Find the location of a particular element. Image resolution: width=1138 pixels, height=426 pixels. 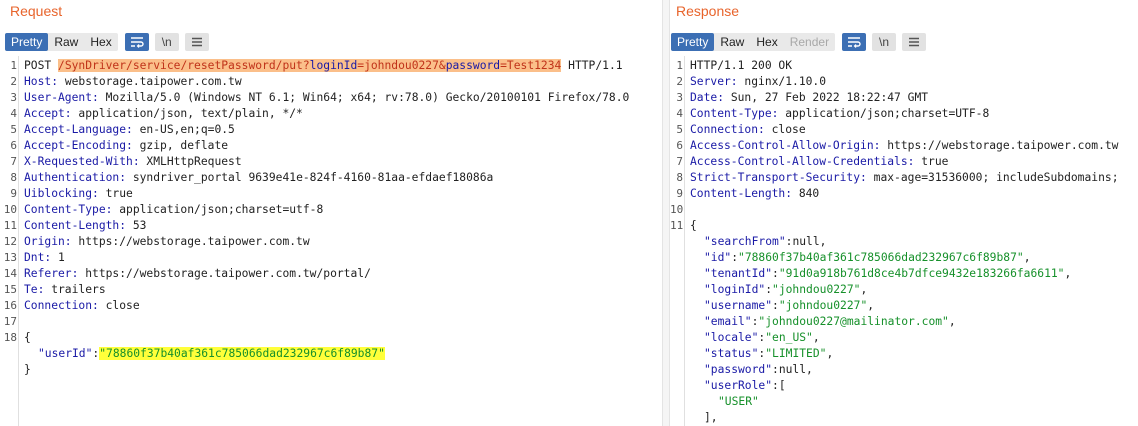

json-field: "username":"johndou0227", is located at coordinates (789, 306).